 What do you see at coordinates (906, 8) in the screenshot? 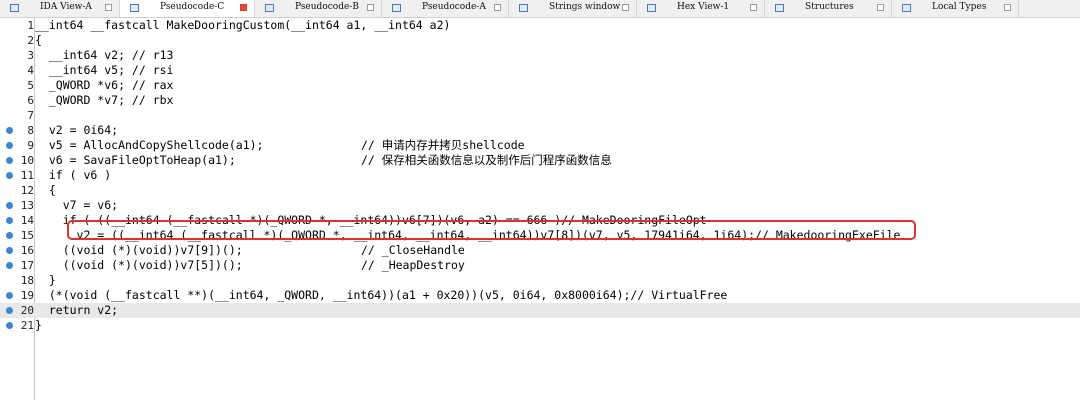
I see `local-types-icon` at bounding box center [906, 8].